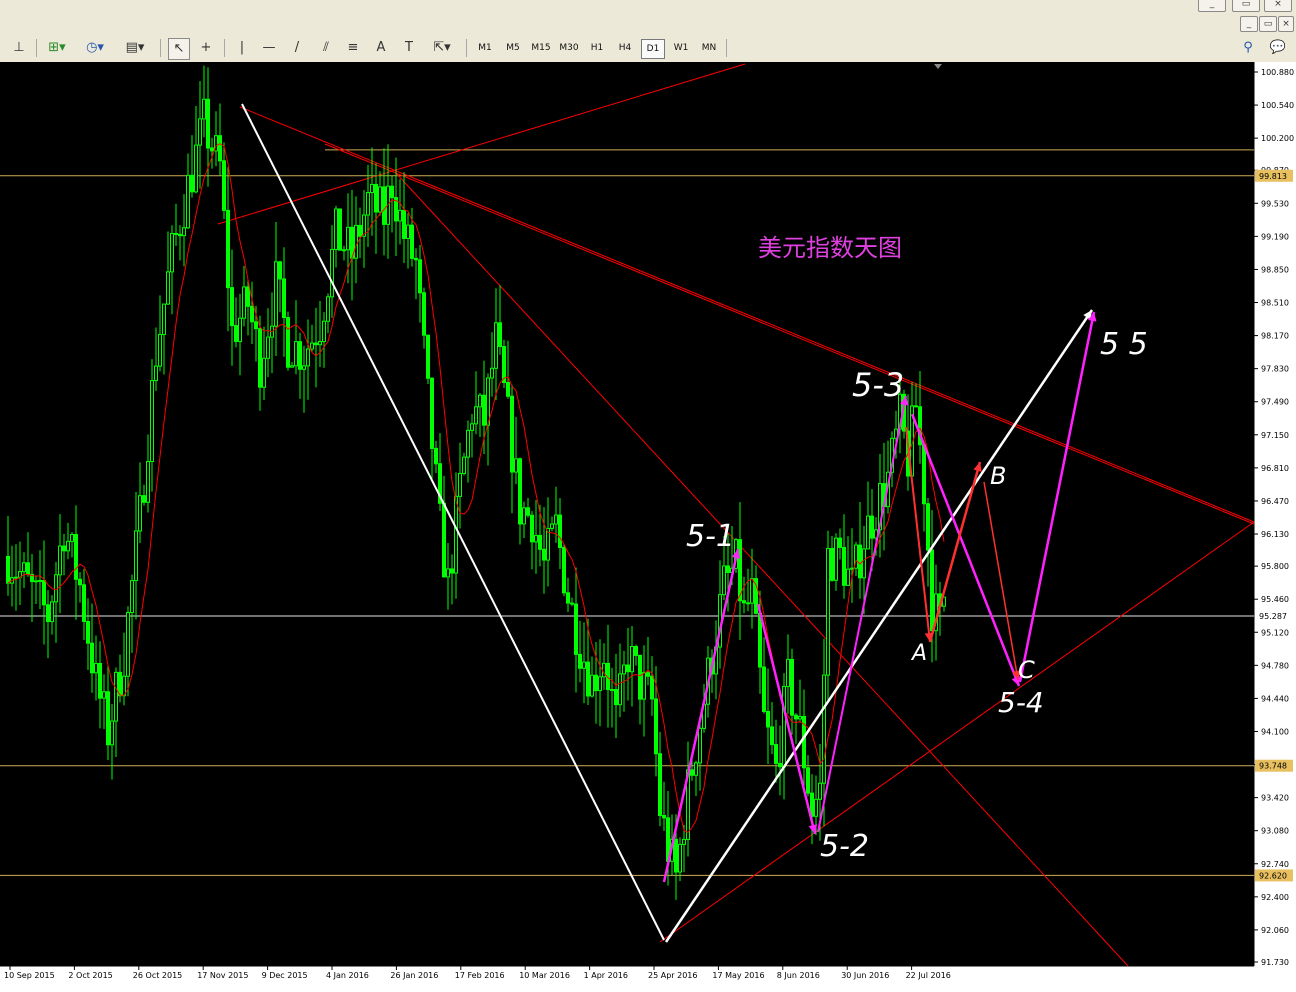 This screenshot has height=992, width=1296. I want to click on price-tick-label: 97.490, so click(1275, 402).